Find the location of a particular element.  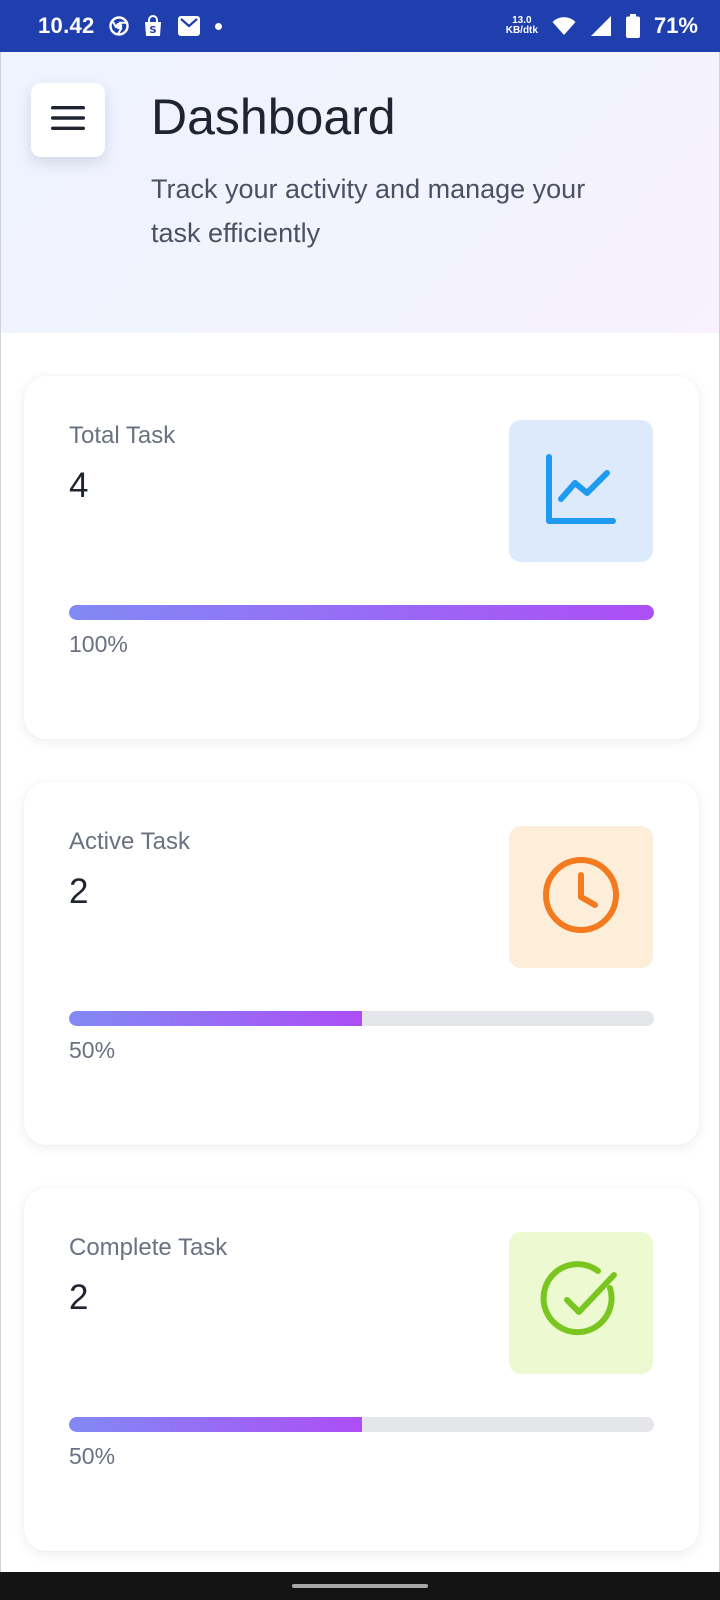

mail-icon is located at coordinates (189, 26).